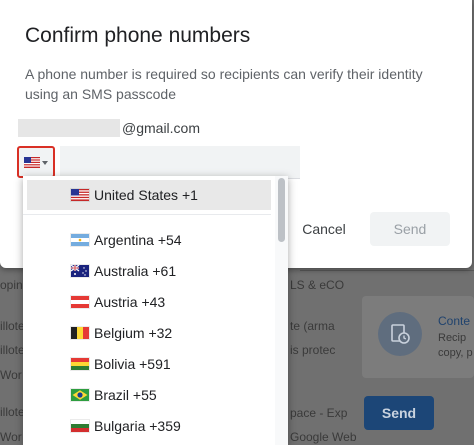 This screenshot has height=445, width=474. Describe the element at coordinates (135, 271) in the screenshot. I see `country-option-label: Australia +61` at that location.